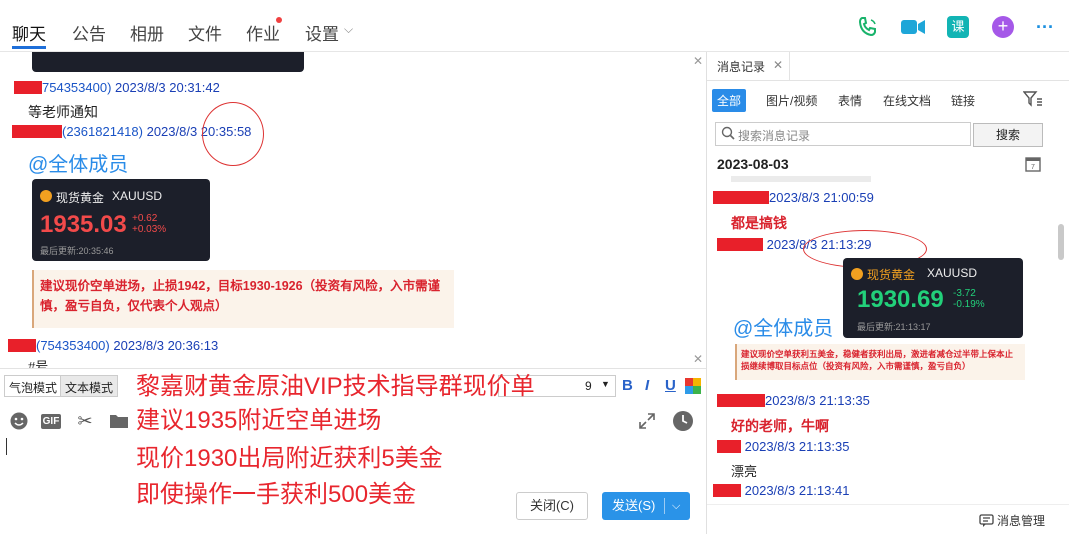  What do you see at coordinates (753, 164) in the screenshot?
I see `history-date: 2023-08-03` at bounding box center [753, 164].